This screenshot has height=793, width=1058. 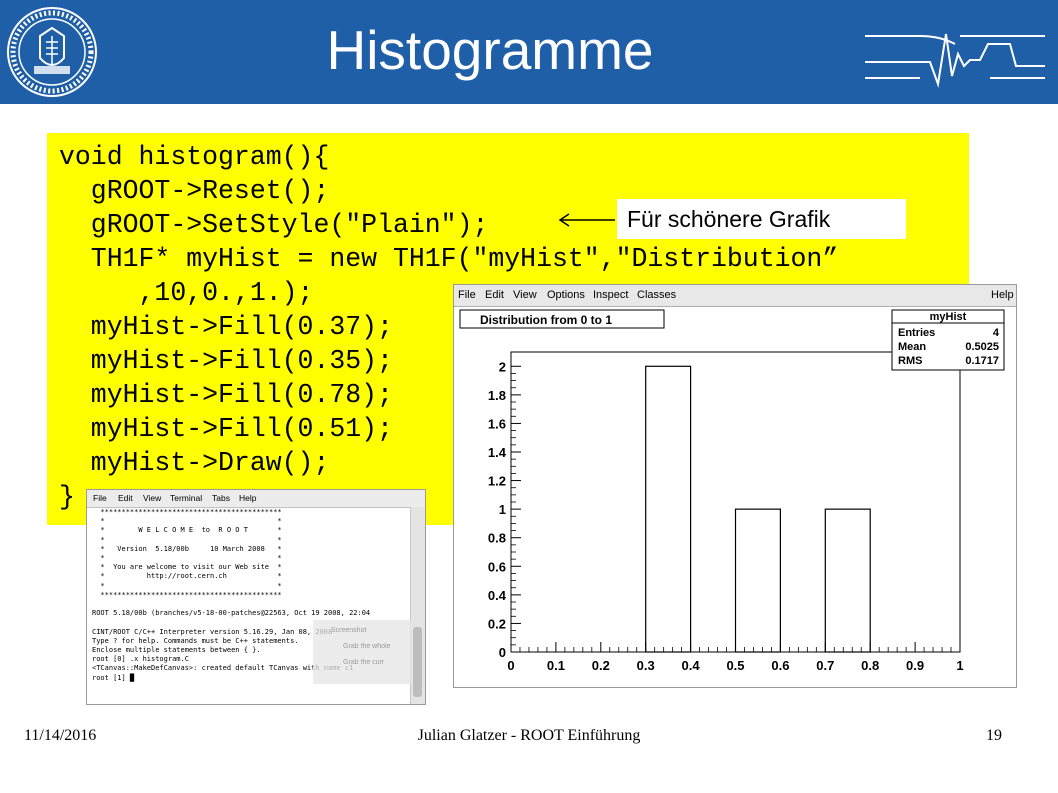 I want to click on code-line: myHist->Fill(0.35);, so click(x=226, y=361).